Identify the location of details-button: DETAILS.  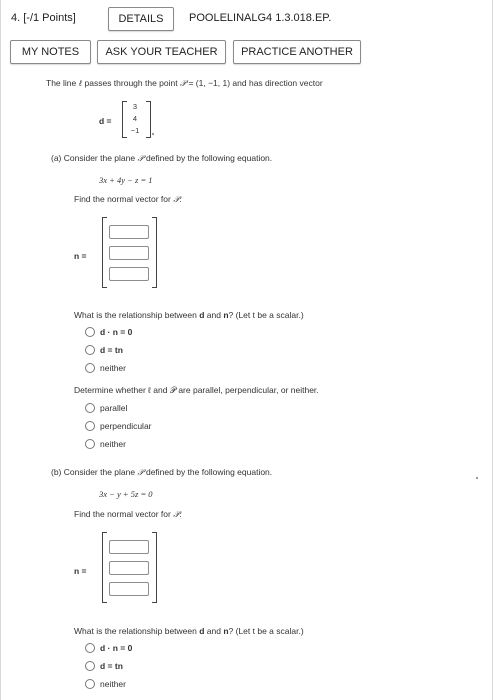
(141, 19).